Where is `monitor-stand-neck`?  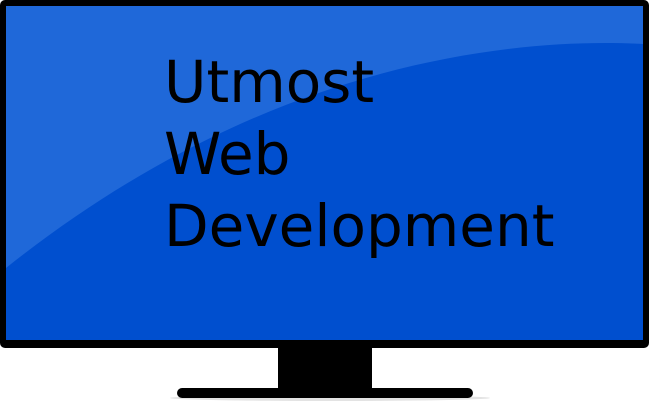
monitor-stand-neck is located at coordinates (325, 369).